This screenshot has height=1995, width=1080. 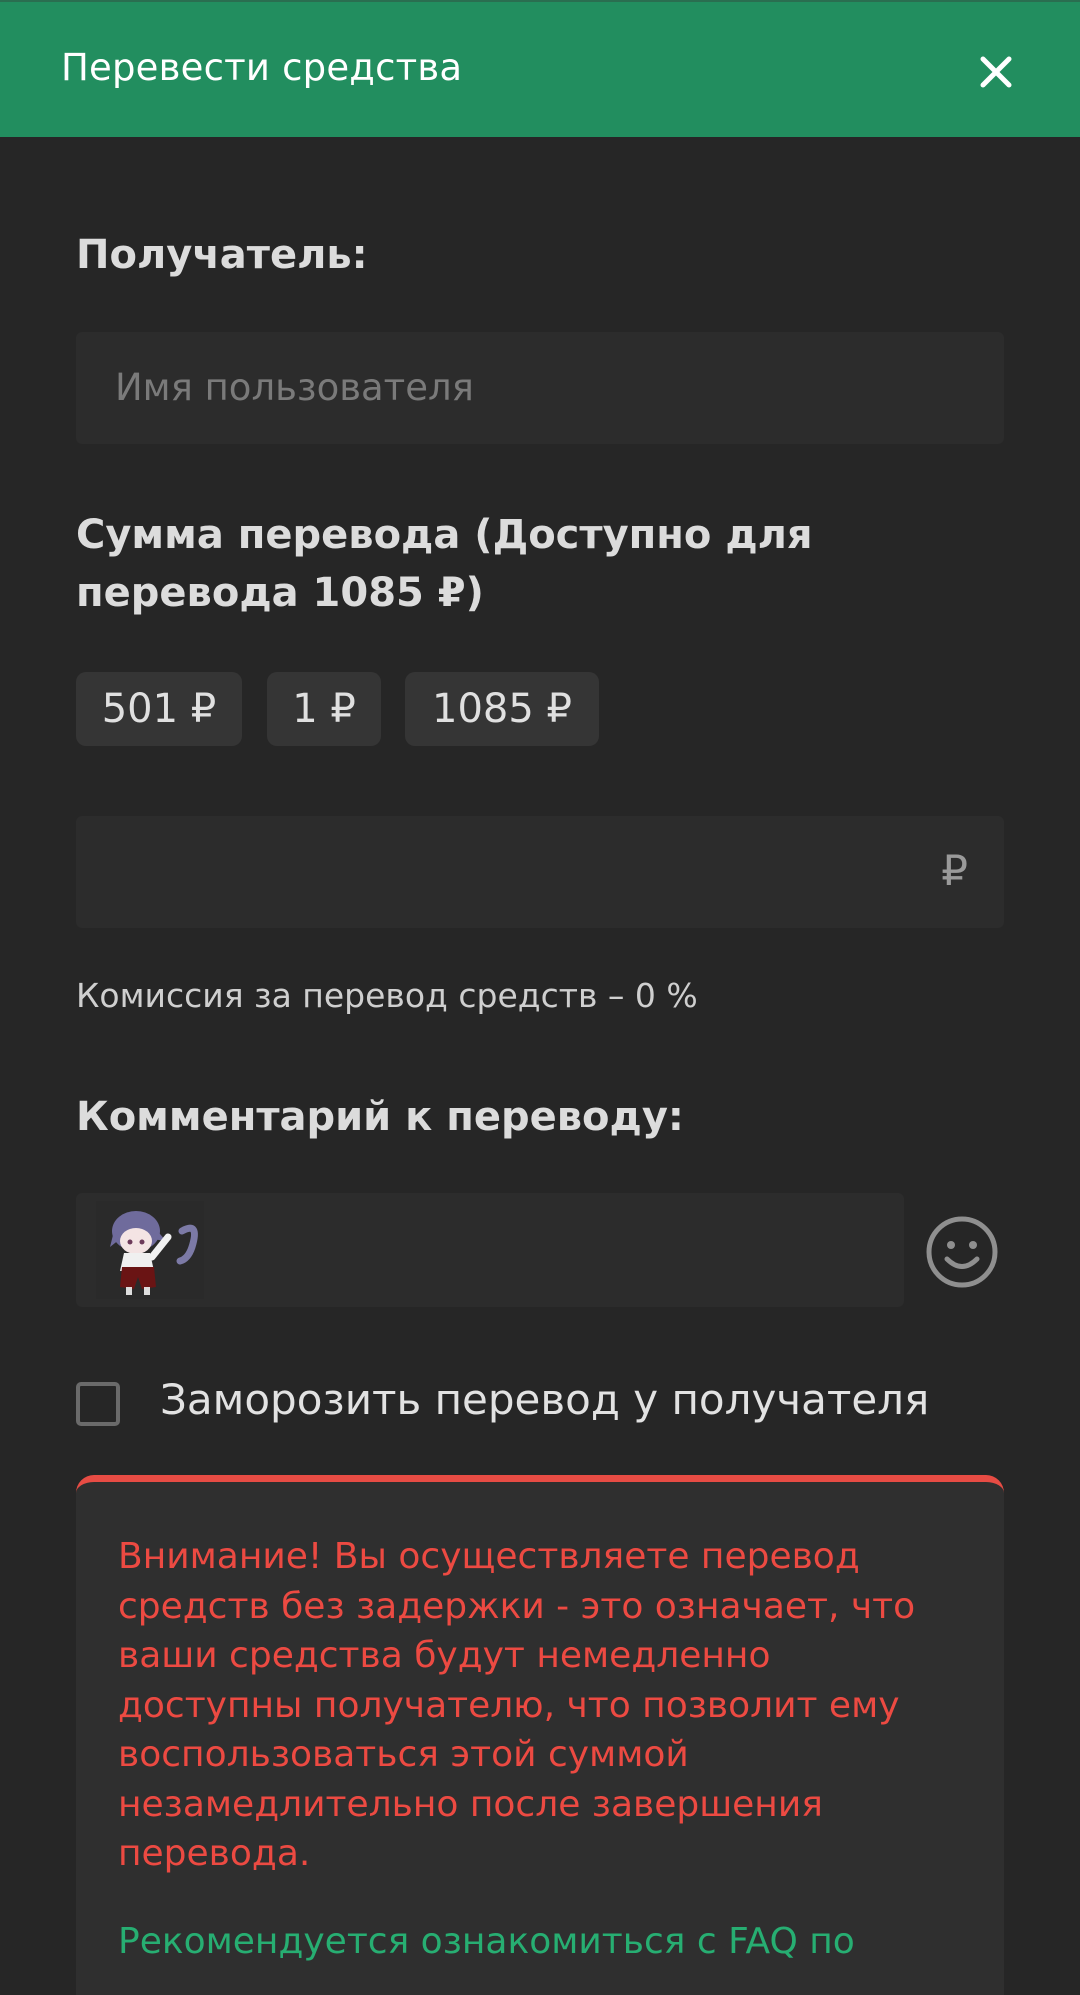 I want to click on freeze-label: Заморозить перевод у получателя, so click(x=545, y=1399).